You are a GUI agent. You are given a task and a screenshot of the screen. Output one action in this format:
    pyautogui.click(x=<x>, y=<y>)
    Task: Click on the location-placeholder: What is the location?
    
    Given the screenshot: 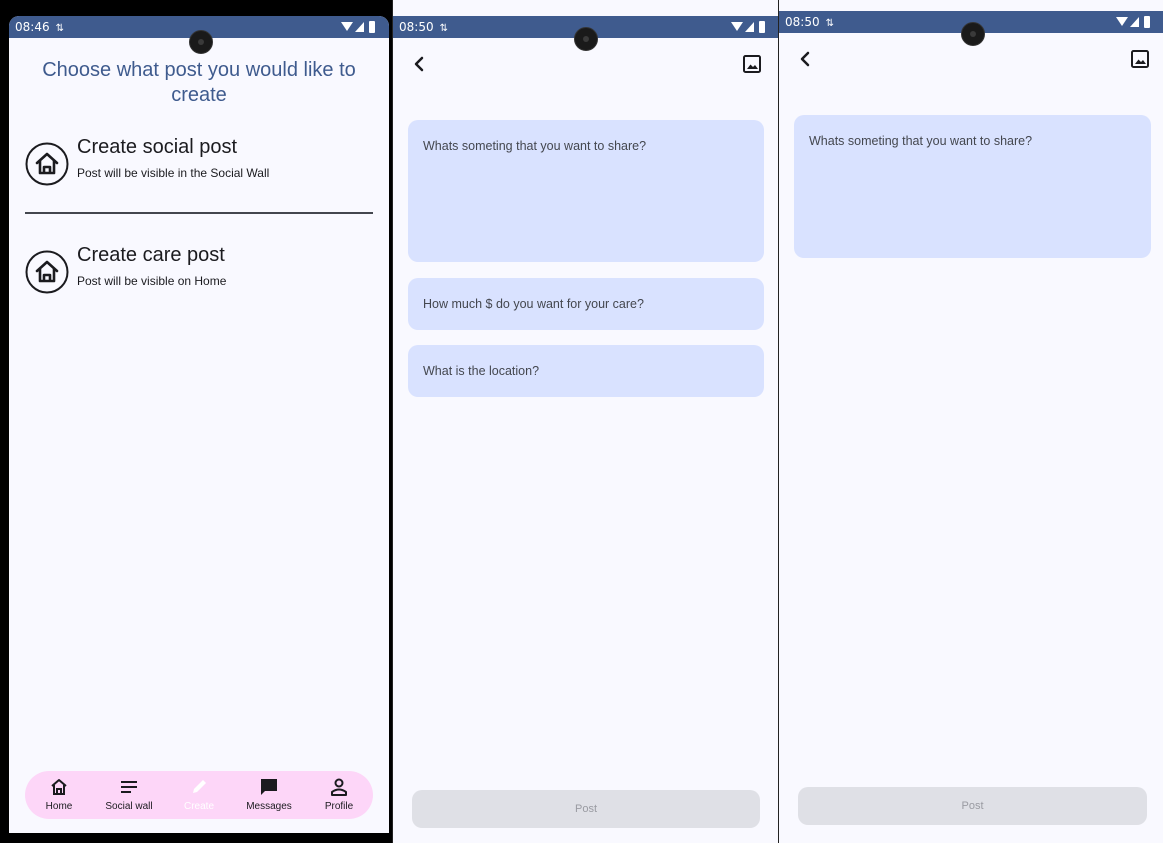 What is the action you would take?
    pyautogui.click(x=481, y=371)
    